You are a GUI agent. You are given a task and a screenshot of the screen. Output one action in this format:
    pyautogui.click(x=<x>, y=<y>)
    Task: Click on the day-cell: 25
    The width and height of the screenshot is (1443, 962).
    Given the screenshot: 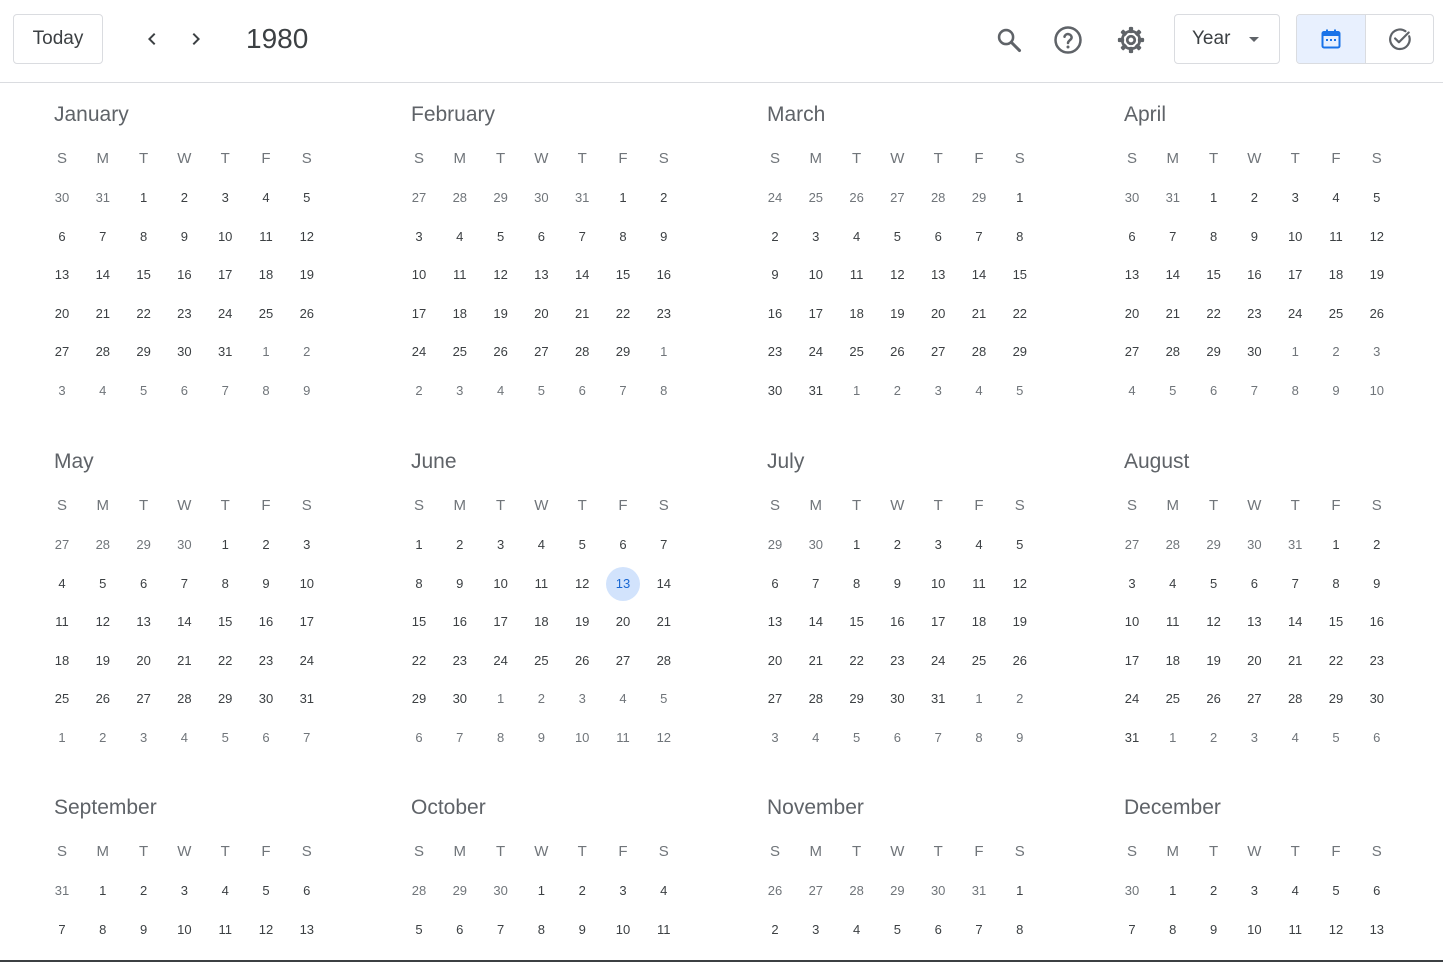 What is the action you would take?
    pyautogui.click(x=979, y=661)
    